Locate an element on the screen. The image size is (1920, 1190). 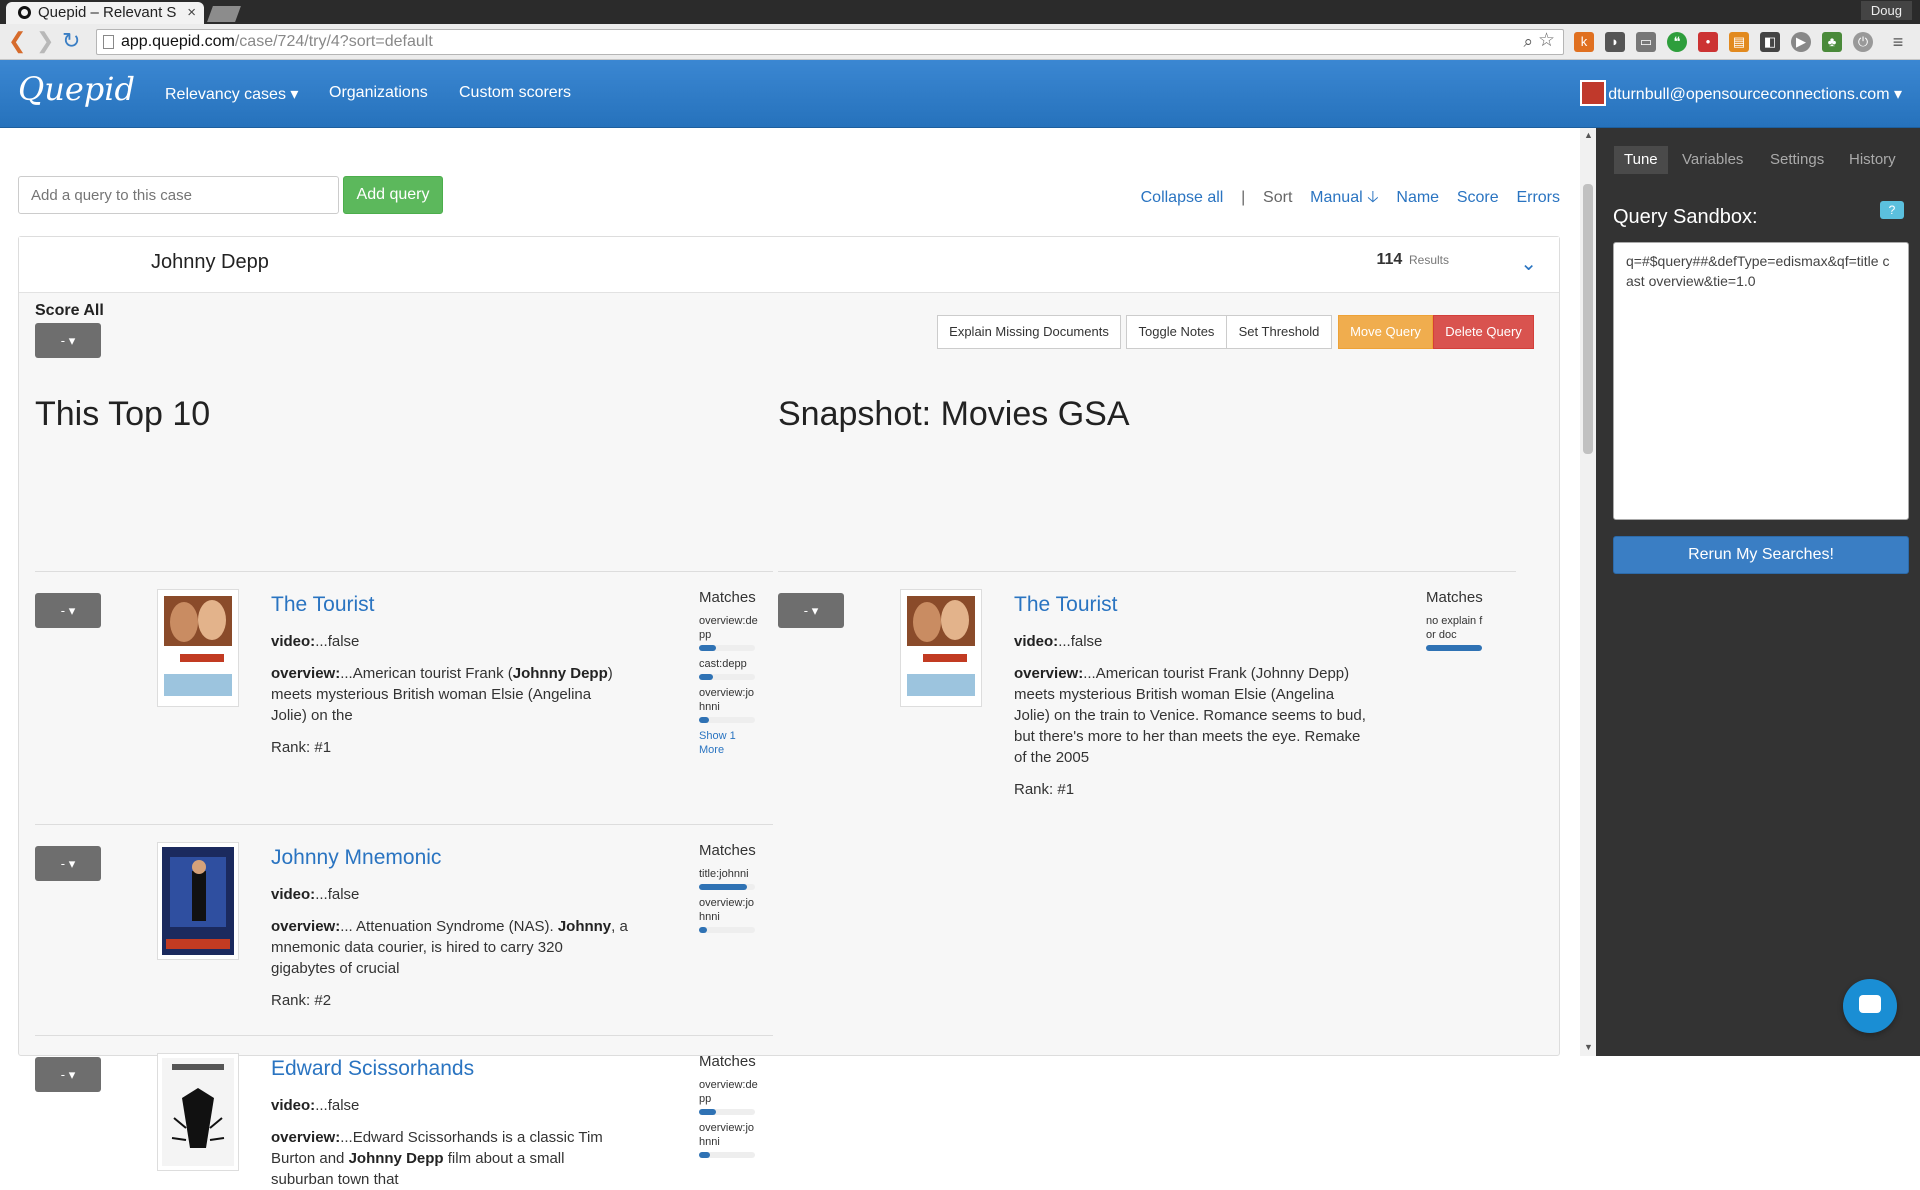
scroll-up-icon: ▲ is located at coordinates (1588, 135).